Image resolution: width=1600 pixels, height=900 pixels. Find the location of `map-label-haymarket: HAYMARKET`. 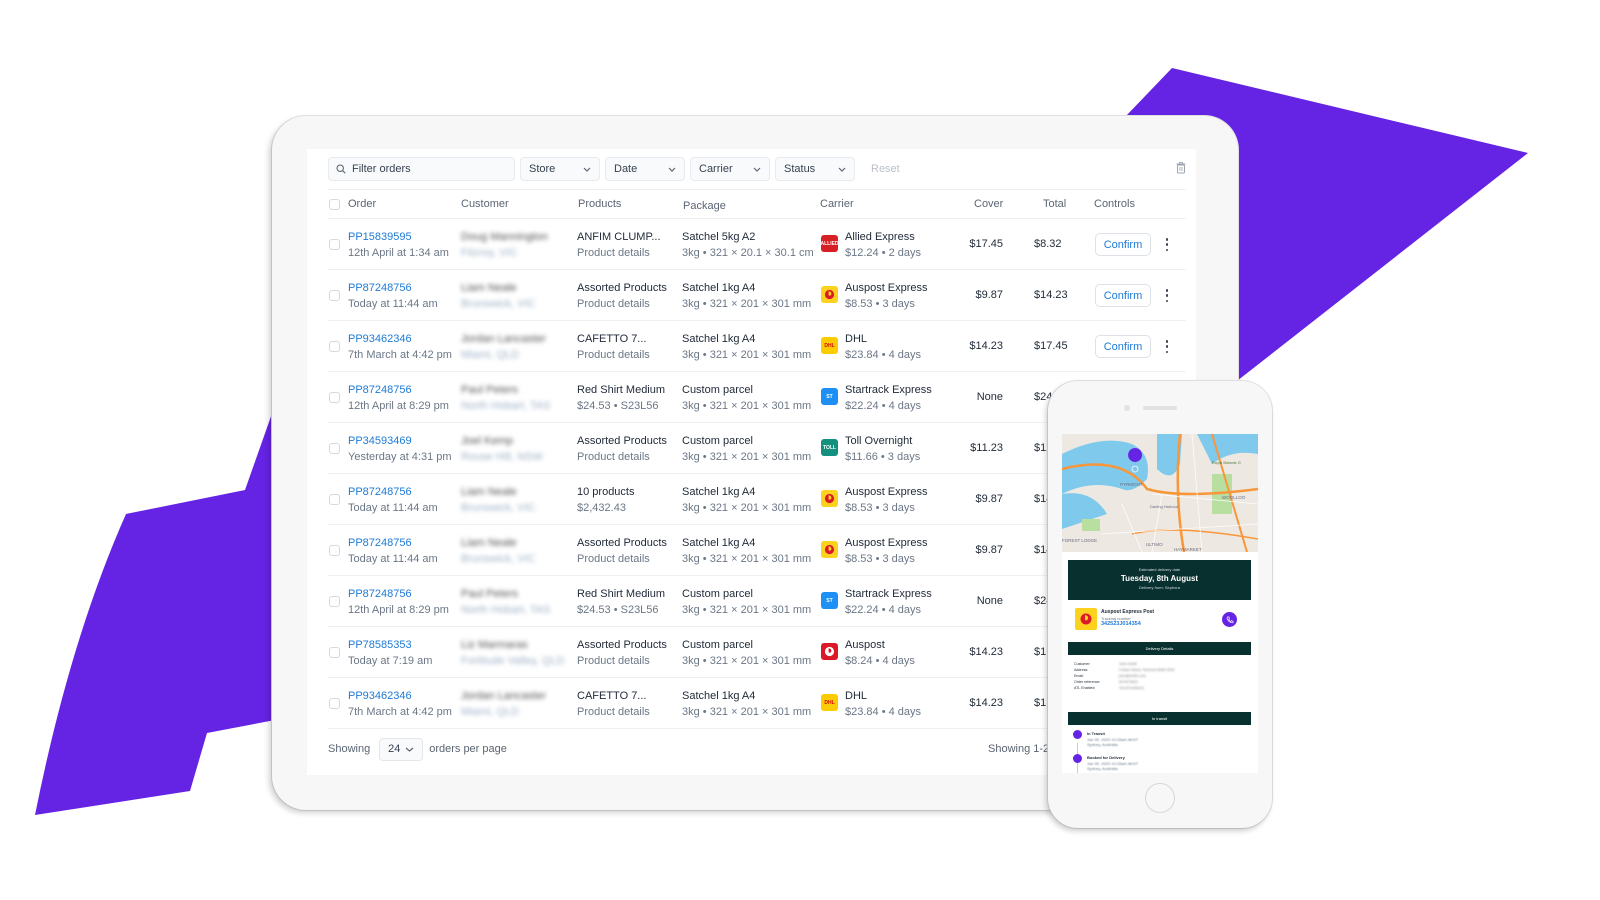

map-label-haymarket: HAYMARKET is located at coordinates (1188, 549).